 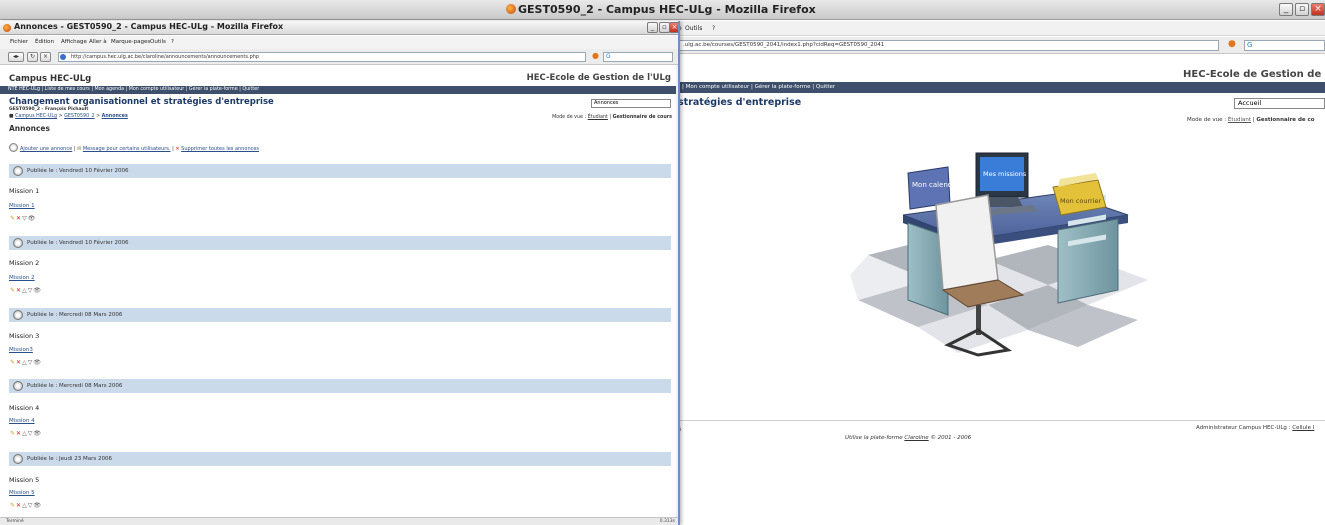 What do you see at coordinates (23, 218) in the screenshot?
I see `announcement-tools: ✎✕▽👁` at bounding box center [23, 218].